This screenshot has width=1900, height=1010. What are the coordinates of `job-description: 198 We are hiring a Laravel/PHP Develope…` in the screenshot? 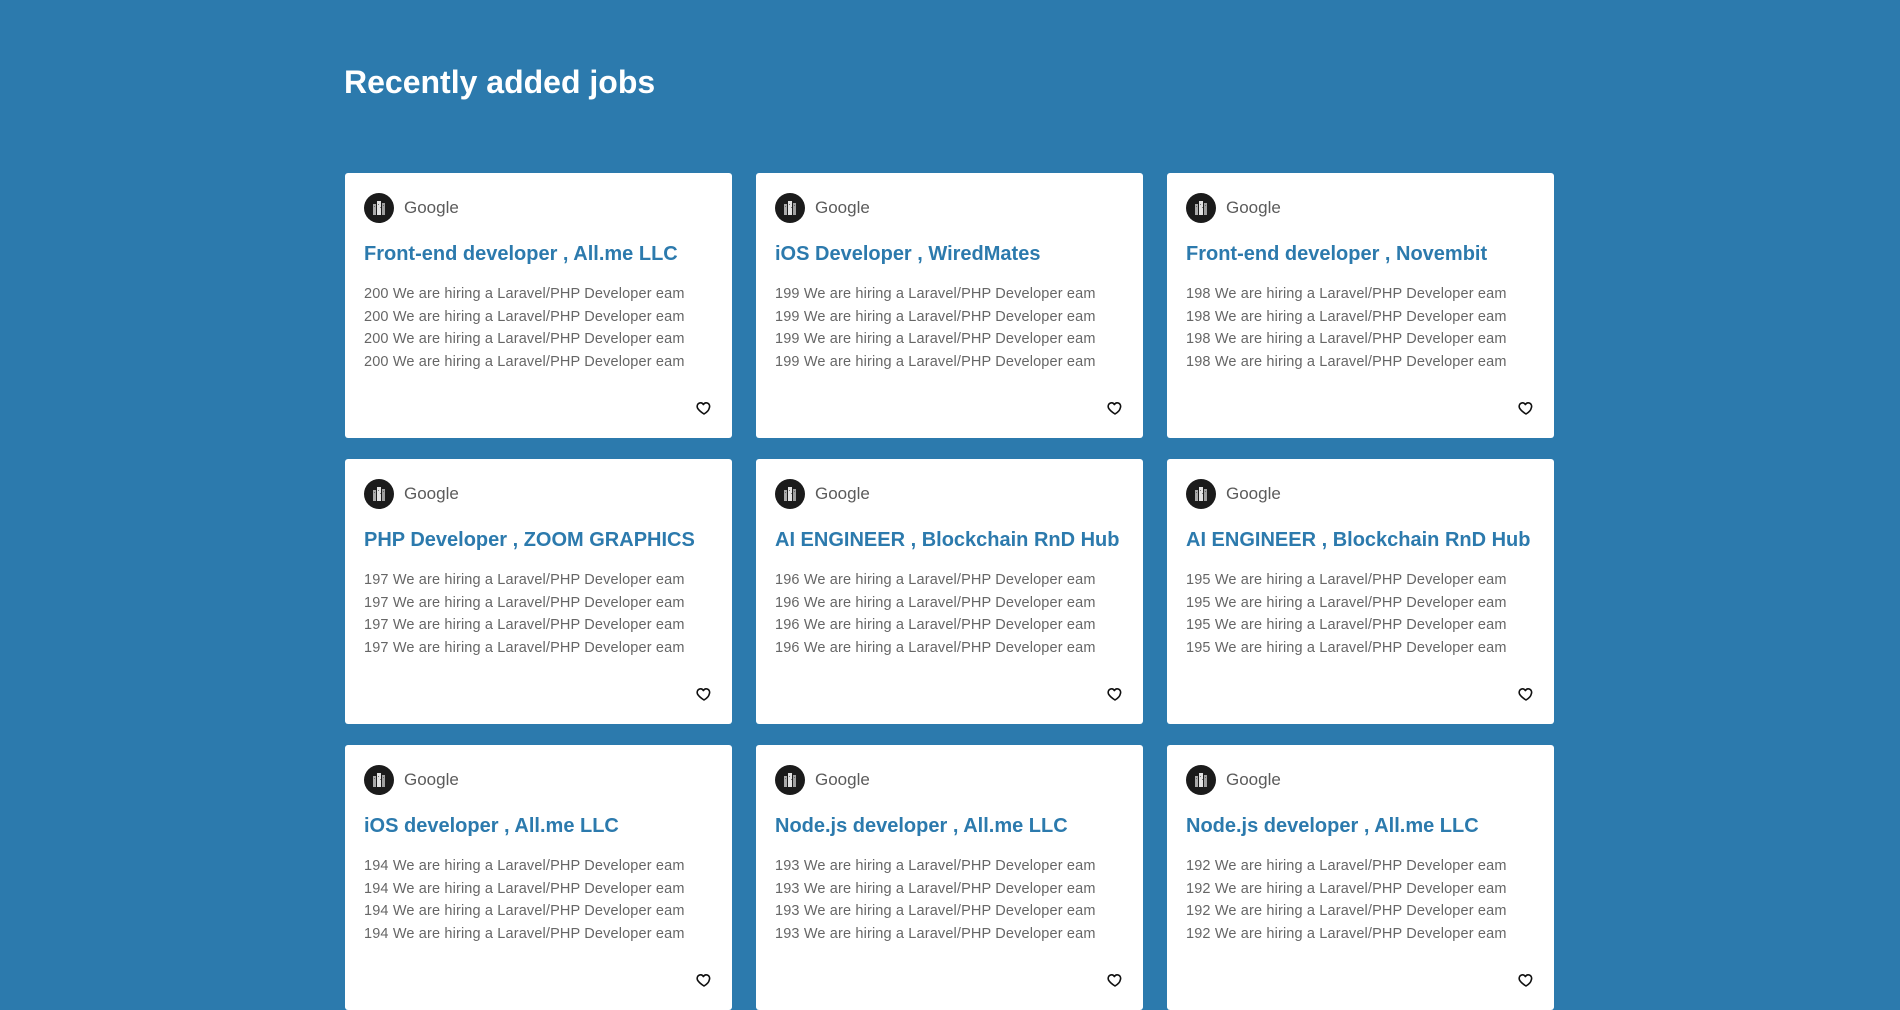 It's located at (1360, 328).